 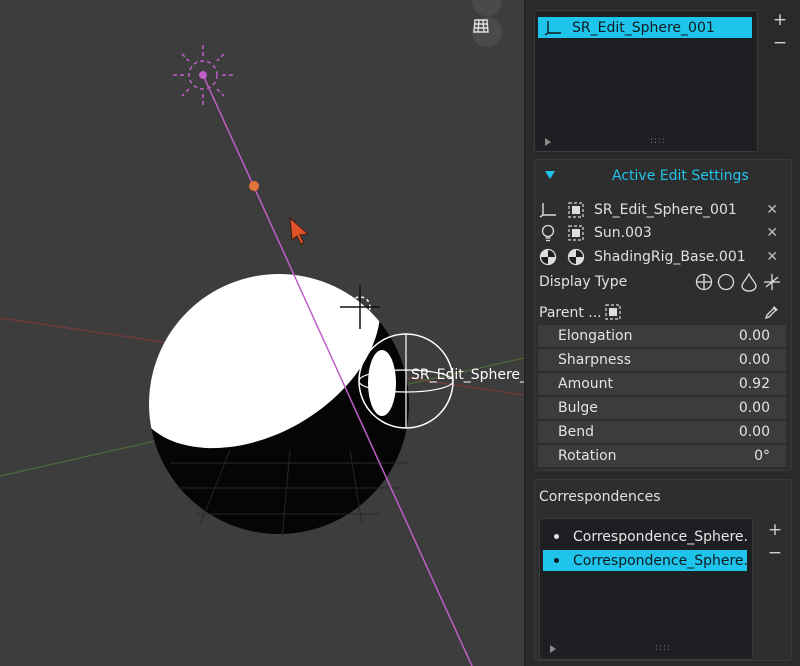 I want to click on property-value: 0°, so click(x=762, y=456).